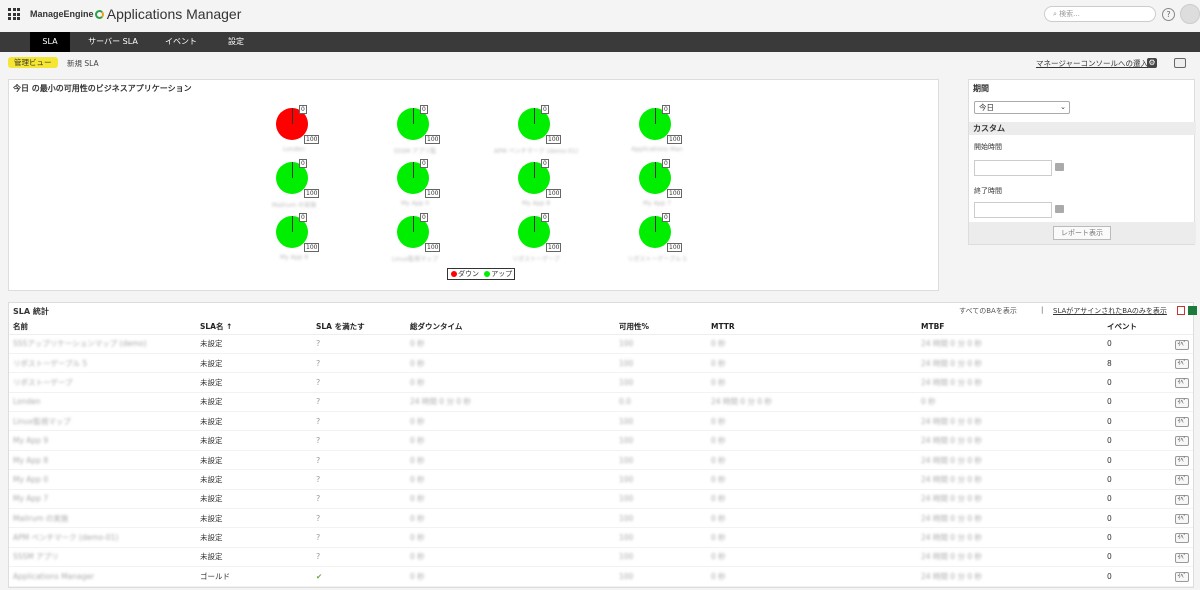  What do you see at coordinates (102, 576) in the screenshot?
I see `ba-name-cell: Applications Manager` at bounding box center [102, 576].